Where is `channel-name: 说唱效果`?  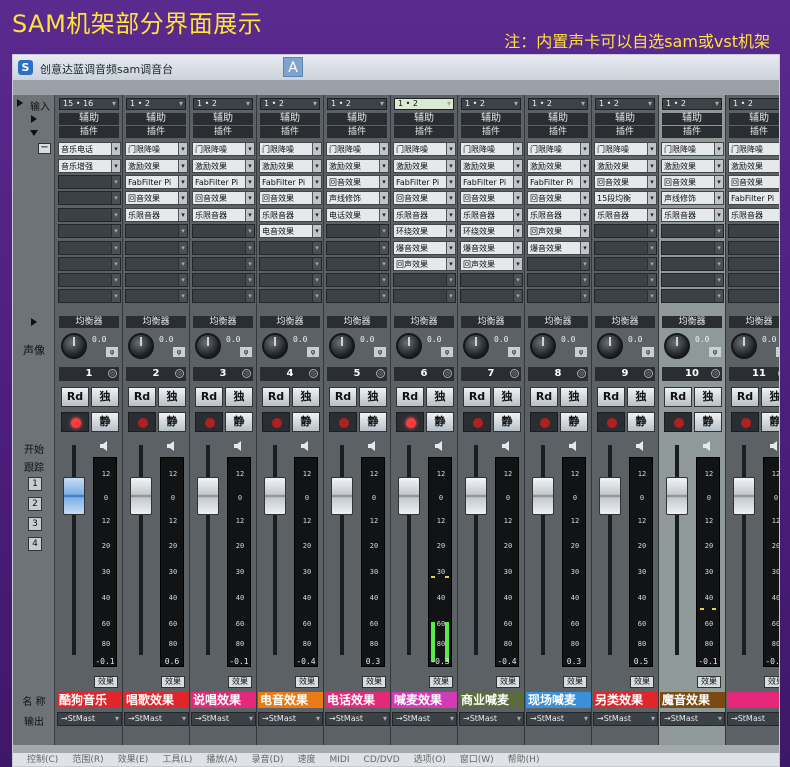
channel-name: 说唱效果 is located at coordinates (223, 700).